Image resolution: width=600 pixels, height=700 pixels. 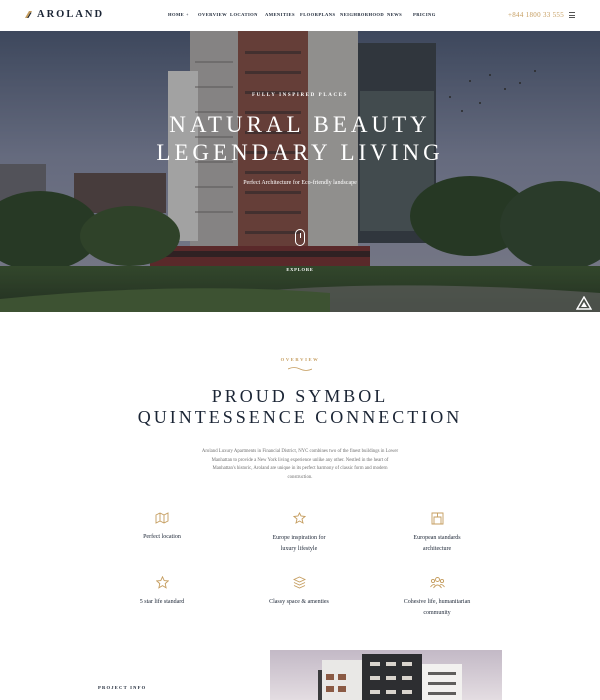 I want to click on feature-label-line1: Cohesive life, humanitarian, so click(x=437, y=602).